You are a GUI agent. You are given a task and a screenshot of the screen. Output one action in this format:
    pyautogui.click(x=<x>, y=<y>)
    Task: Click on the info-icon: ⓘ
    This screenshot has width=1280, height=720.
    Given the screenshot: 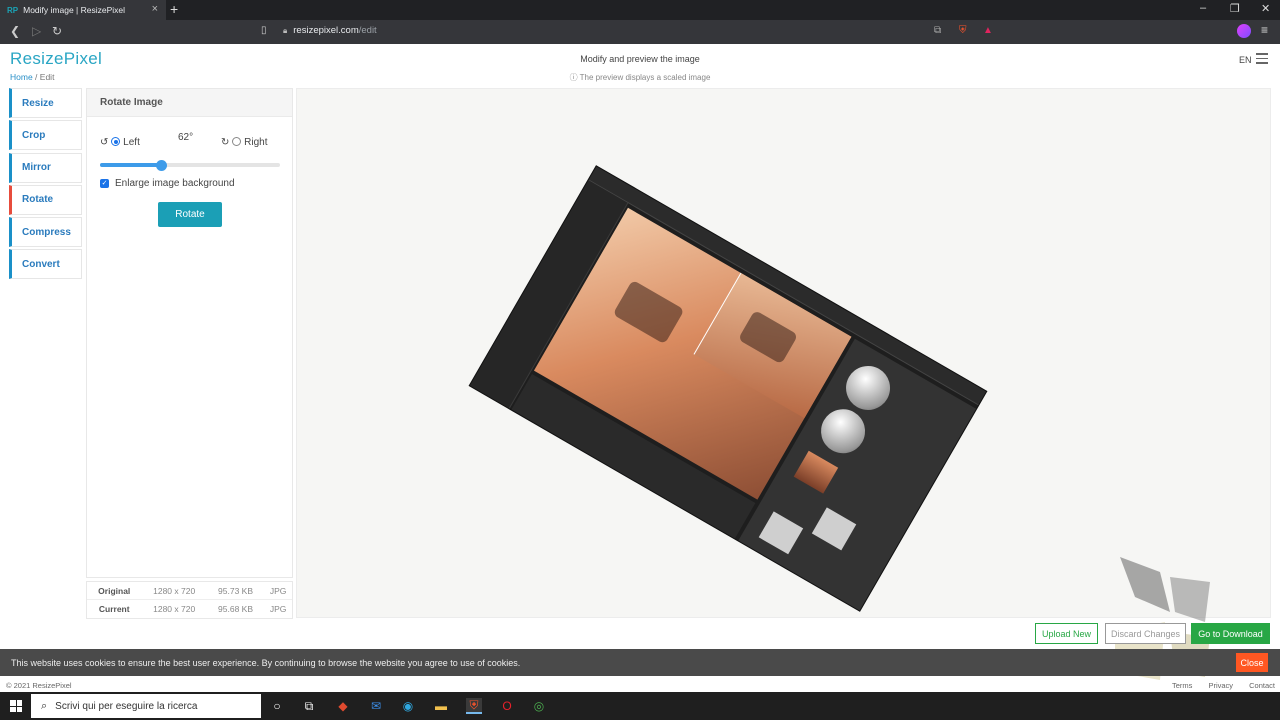 What is the action you would take?
    pyautogui.click(x=574, y=77)
    